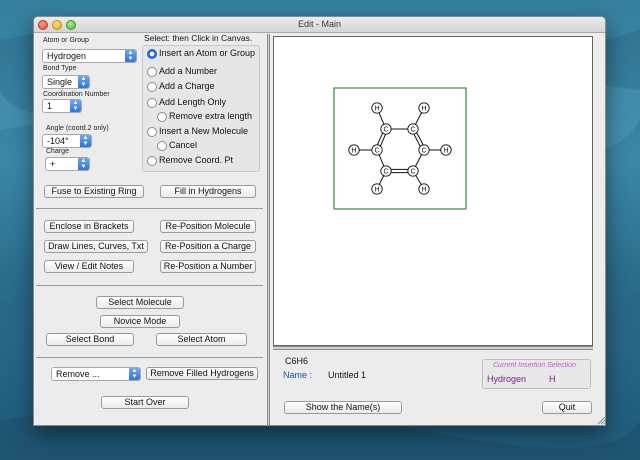  I want to click on view-notes-button: View / Edit Notes, so click(89, 266).